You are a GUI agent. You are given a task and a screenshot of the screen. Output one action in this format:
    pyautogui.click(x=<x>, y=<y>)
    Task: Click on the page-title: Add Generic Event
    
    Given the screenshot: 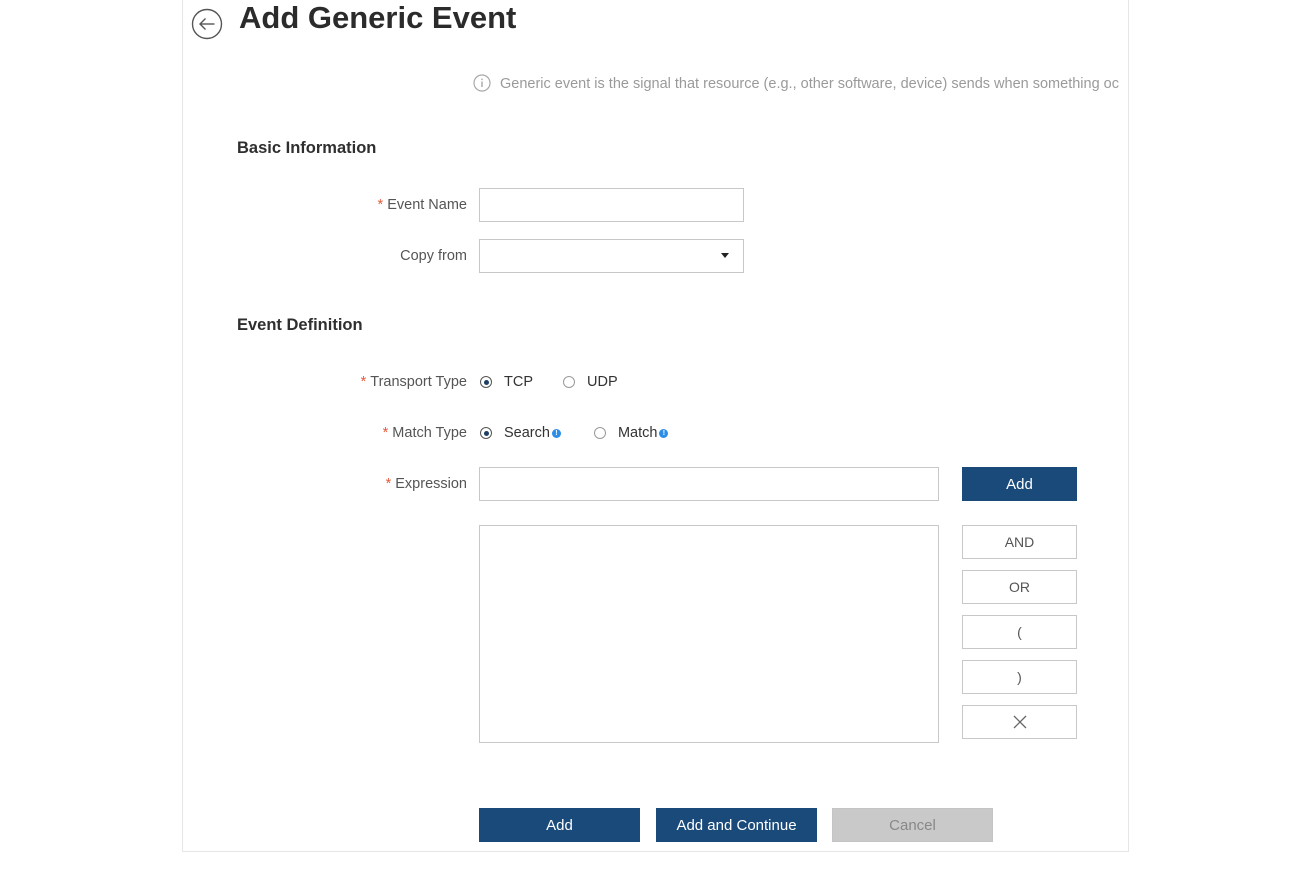 What is the action you would take?
    pyautogui.click(x=378, y=17)
    